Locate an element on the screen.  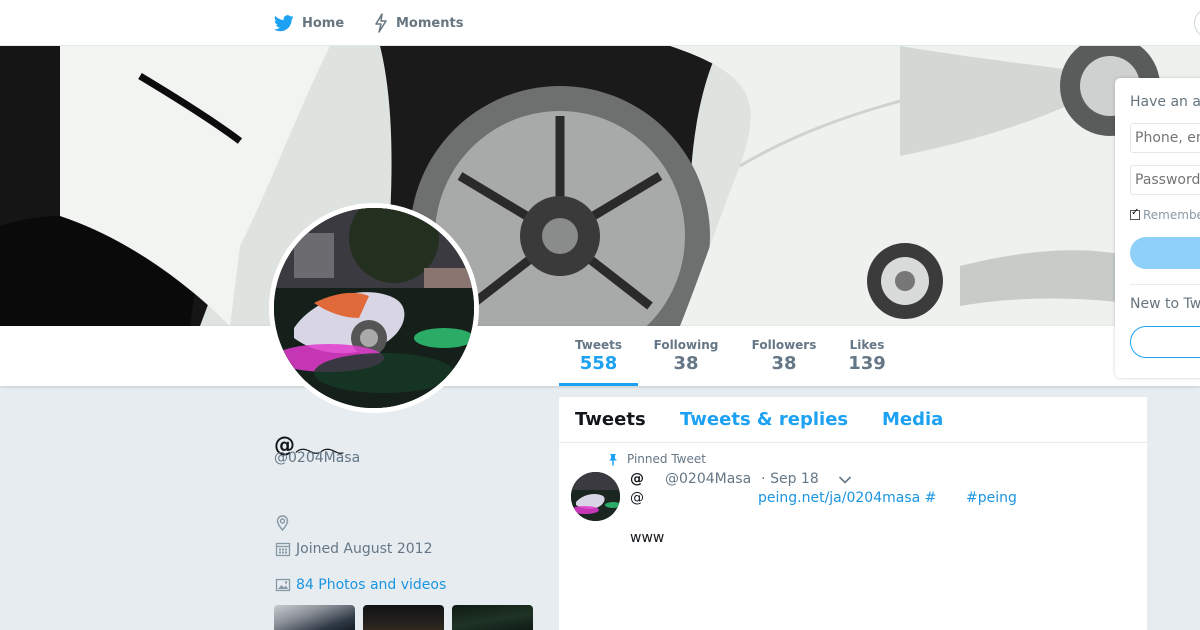
tweet-body-text: www is located at coordinates (647, 538).